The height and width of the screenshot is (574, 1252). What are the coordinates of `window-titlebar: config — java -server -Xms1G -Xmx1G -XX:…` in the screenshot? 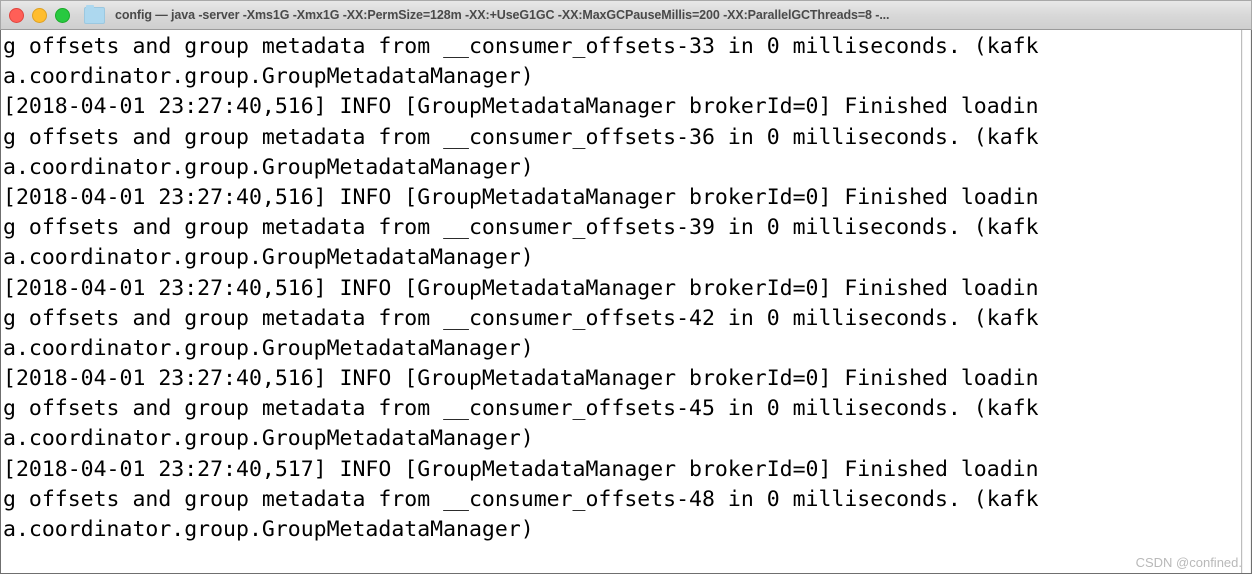 It's located at (626, 15).